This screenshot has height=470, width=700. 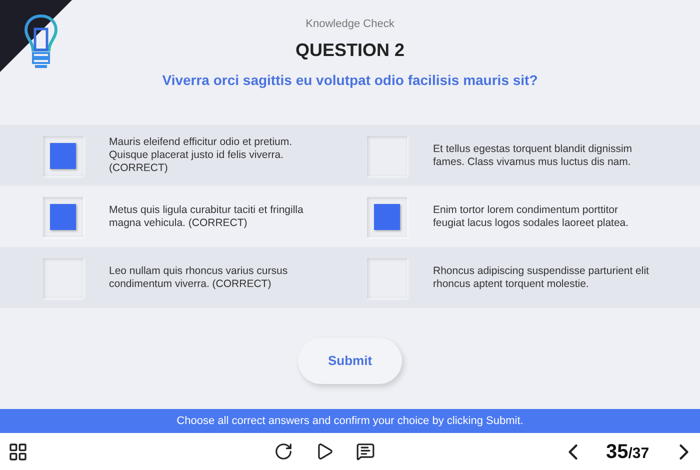 What do you see at coordinates (350, 361) in the screenshot?
I see `submit-button: Submit` at bounding box center [350, 361].